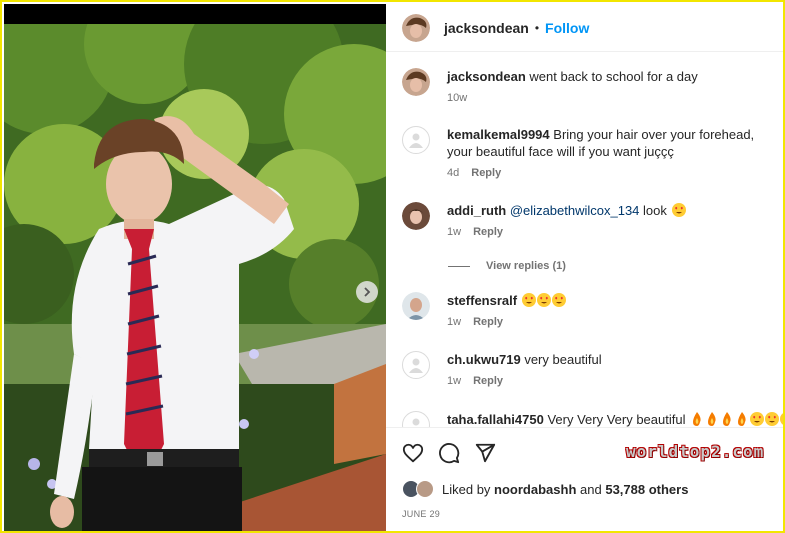 This screenshot has height=533, width=785. Describe the element at coordinates (457, 98) in the screenshot. I see `caption-time: 10w` at that location.